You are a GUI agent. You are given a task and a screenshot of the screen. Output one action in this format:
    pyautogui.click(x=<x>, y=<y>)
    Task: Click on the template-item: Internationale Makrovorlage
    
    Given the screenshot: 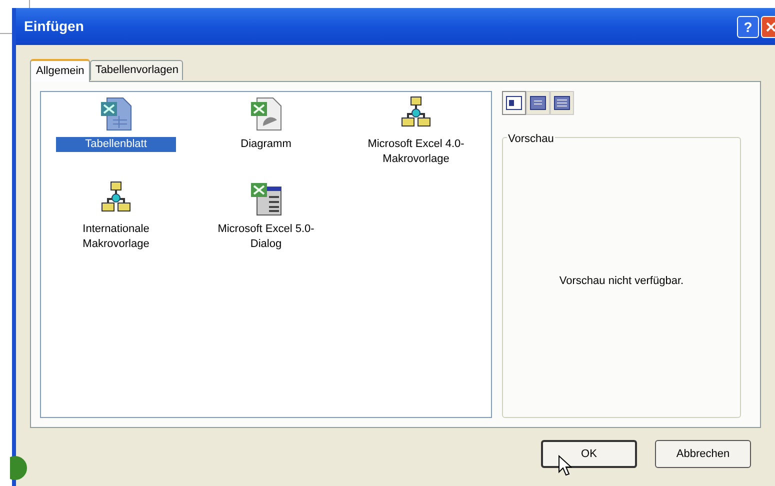 What is the action you would take?
    pyautogui.click(x=116, y=237)
    